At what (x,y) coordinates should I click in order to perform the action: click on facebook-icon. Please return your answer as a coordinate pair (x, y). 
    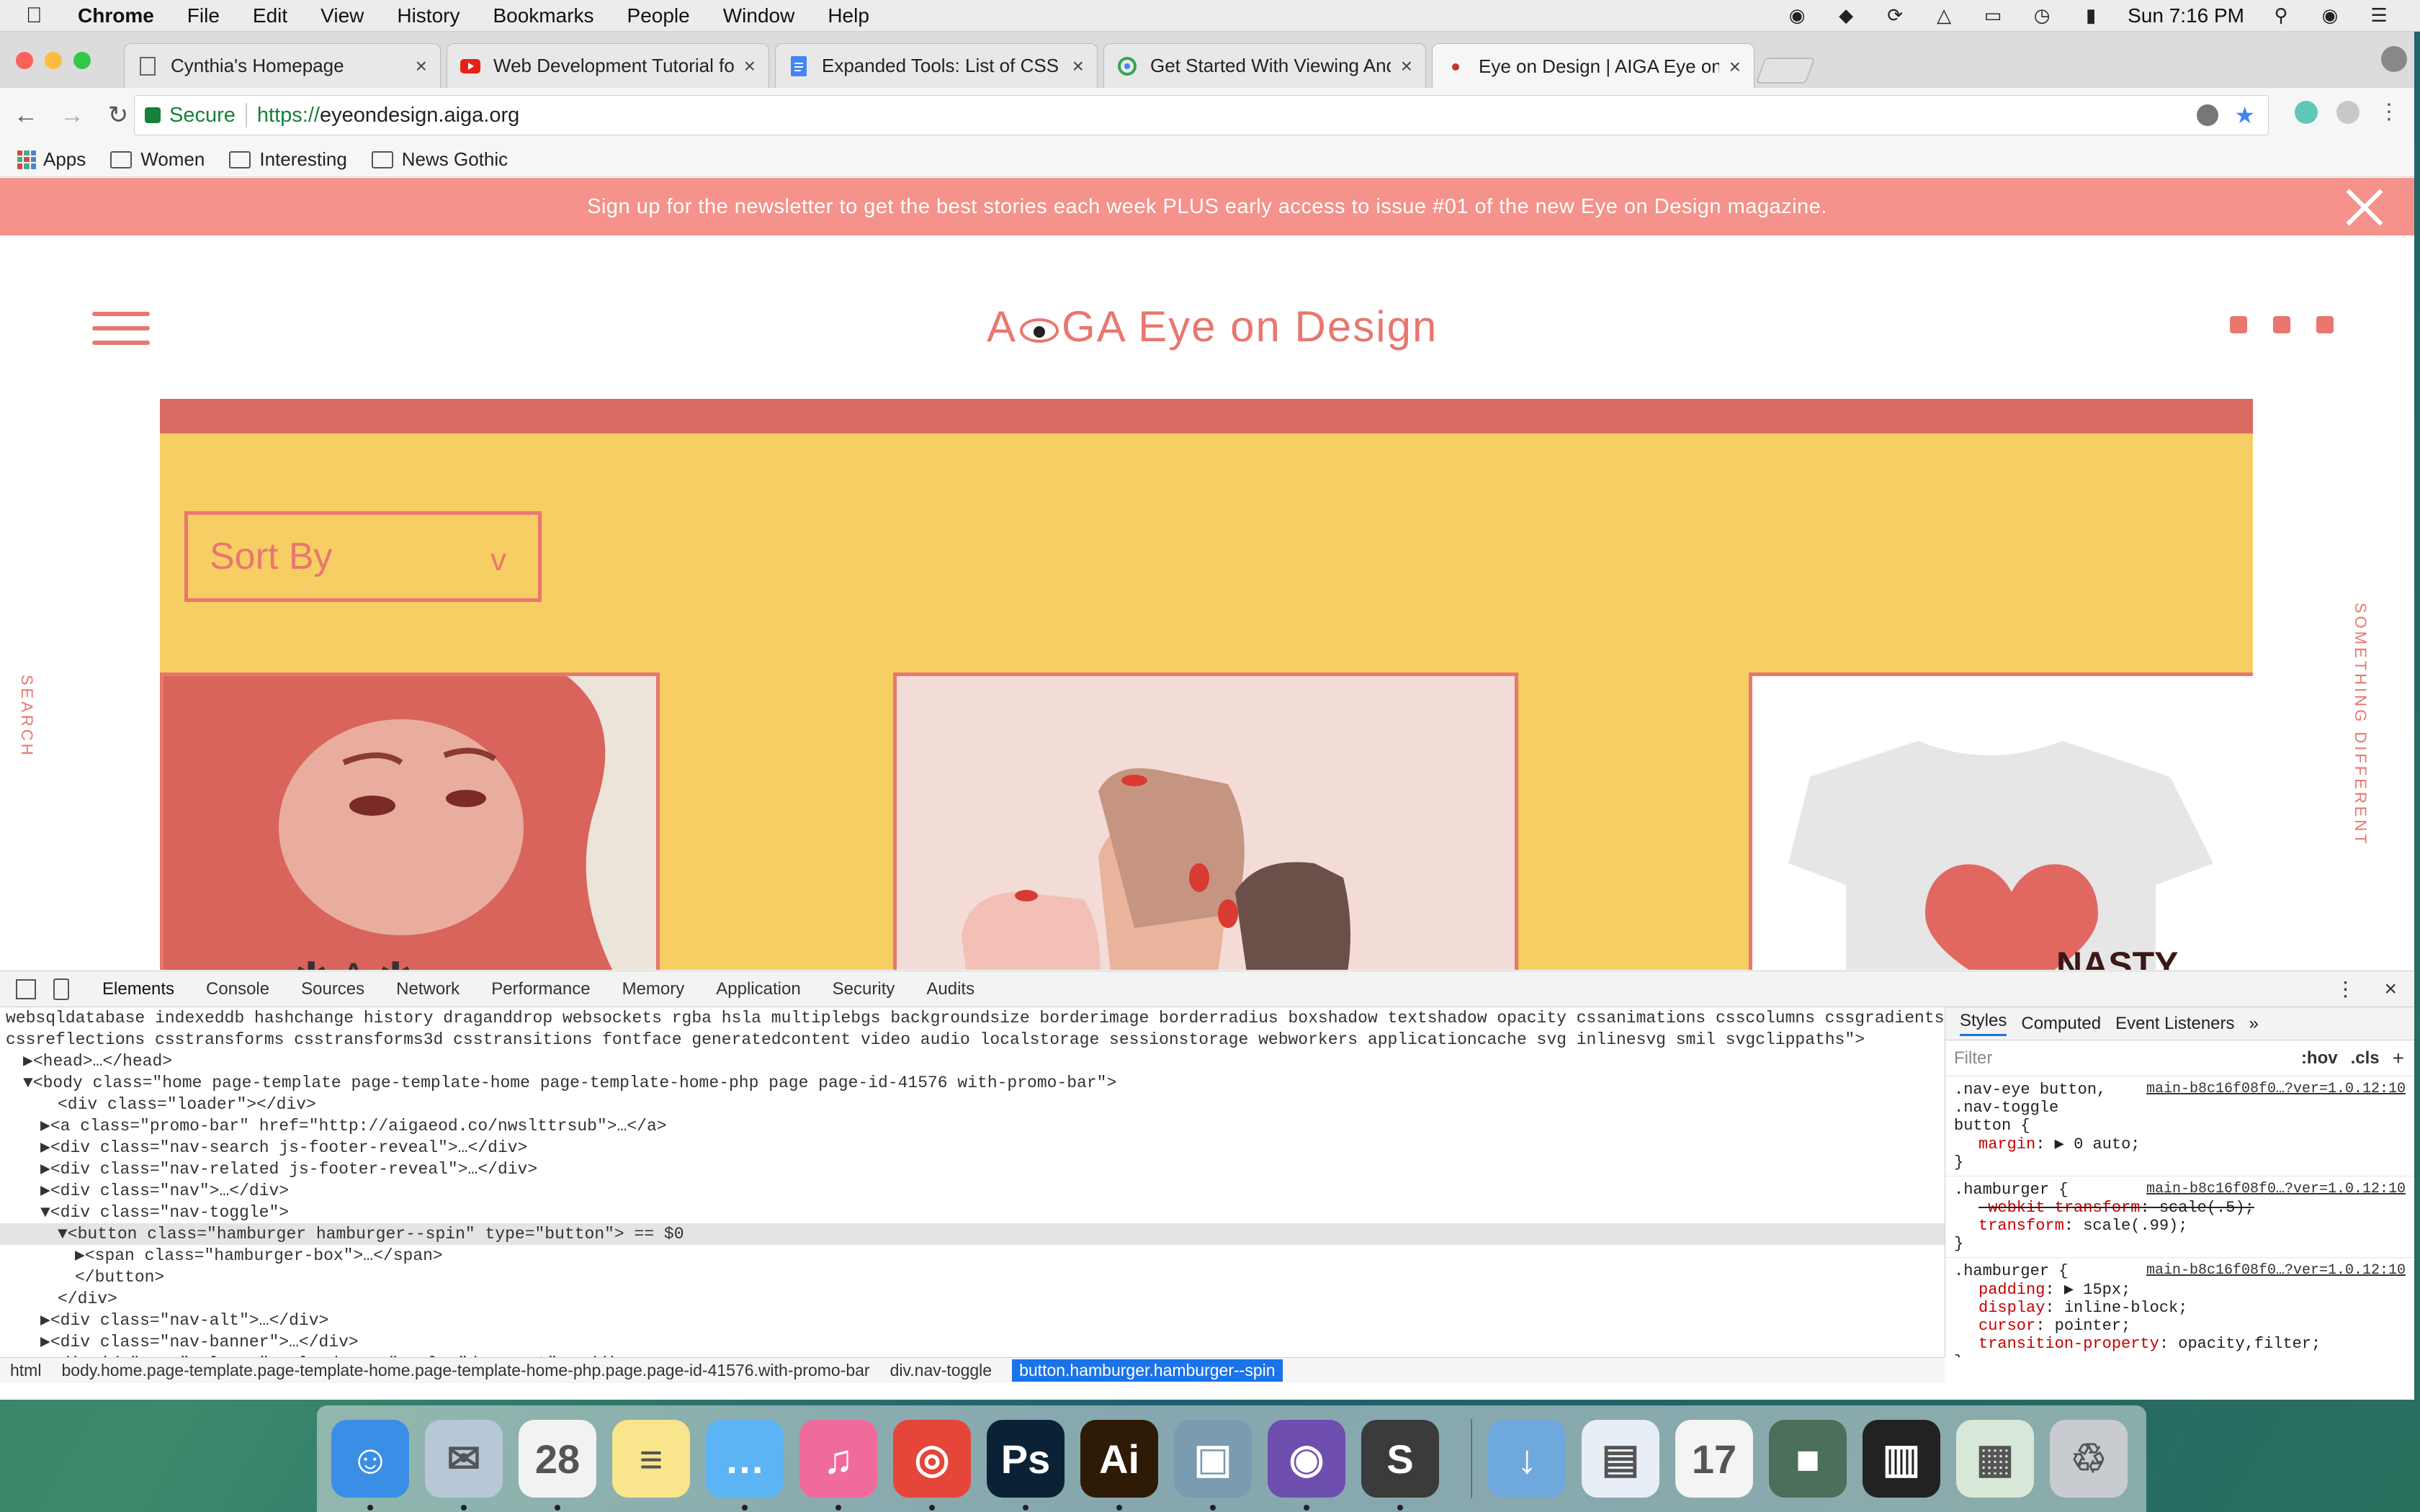
    Looking at the image, I should click on (2281, 324).